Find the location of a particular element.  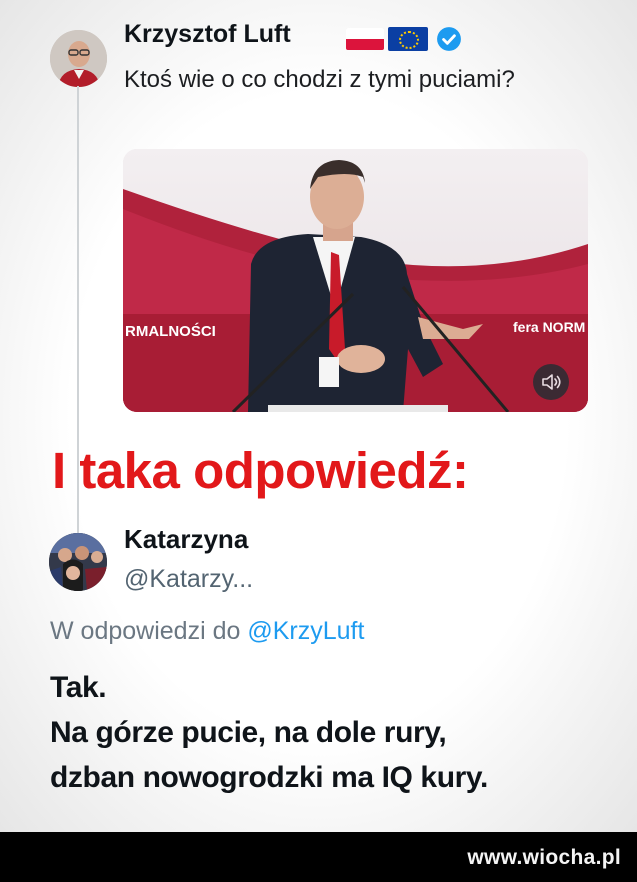

headline-text: I taka odpowiedź: is located at coordinates (260, 470).